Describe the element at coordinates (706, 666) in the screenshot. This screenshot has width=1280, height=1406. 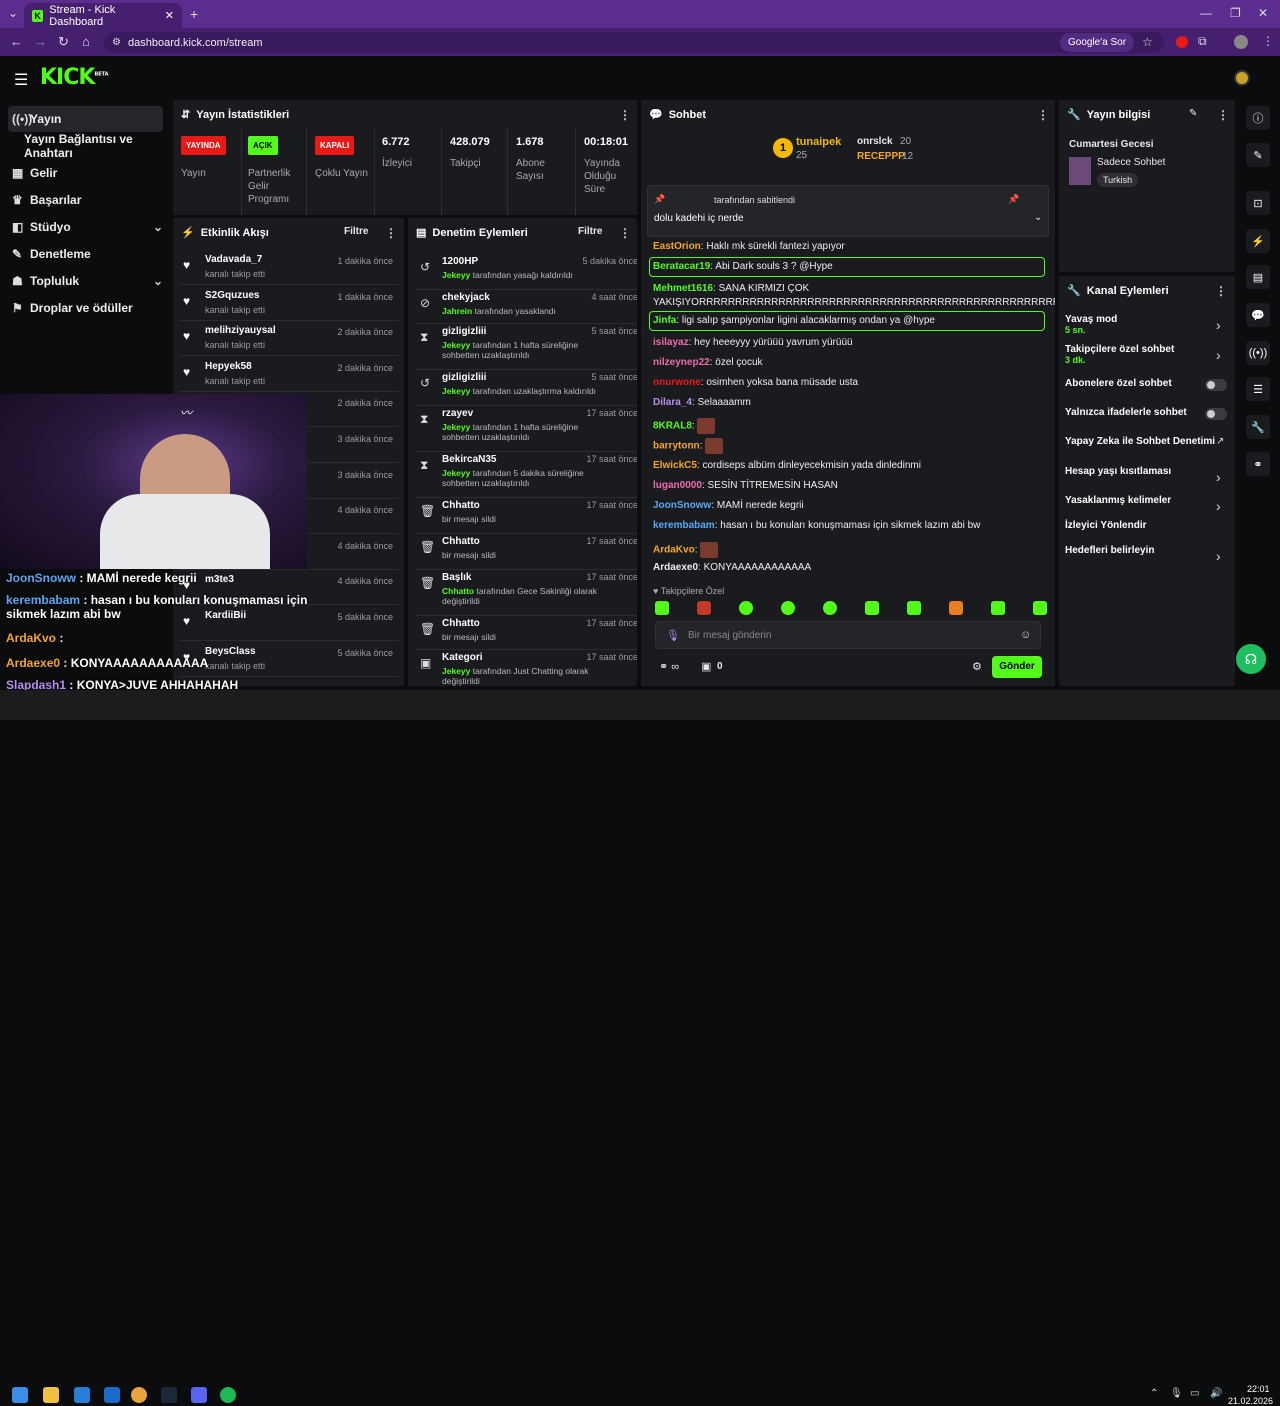
I see `gift-icon: ▣` at that location.